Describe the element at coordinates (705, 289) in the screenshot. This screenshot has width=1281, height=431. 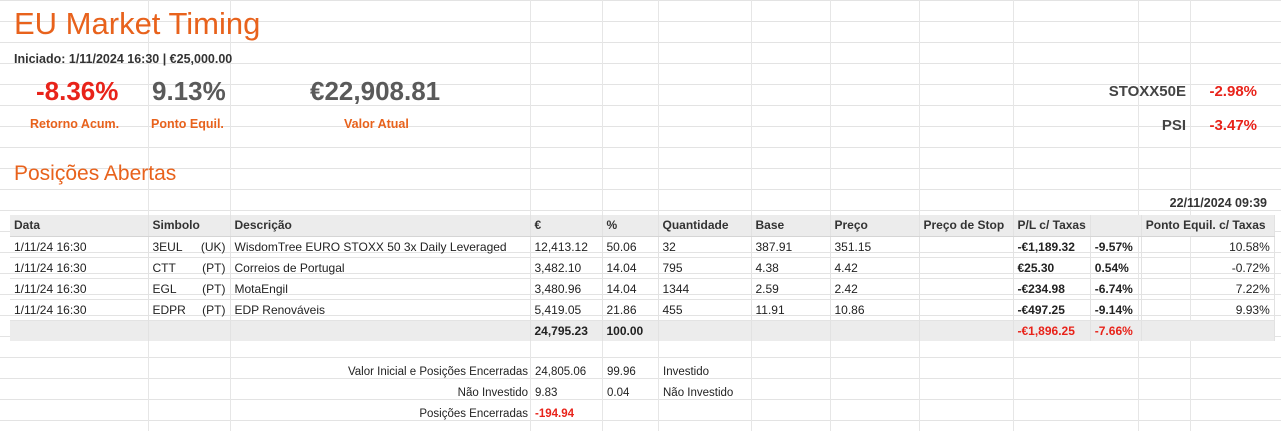
I see `cell-quantity: 1344` at that location.